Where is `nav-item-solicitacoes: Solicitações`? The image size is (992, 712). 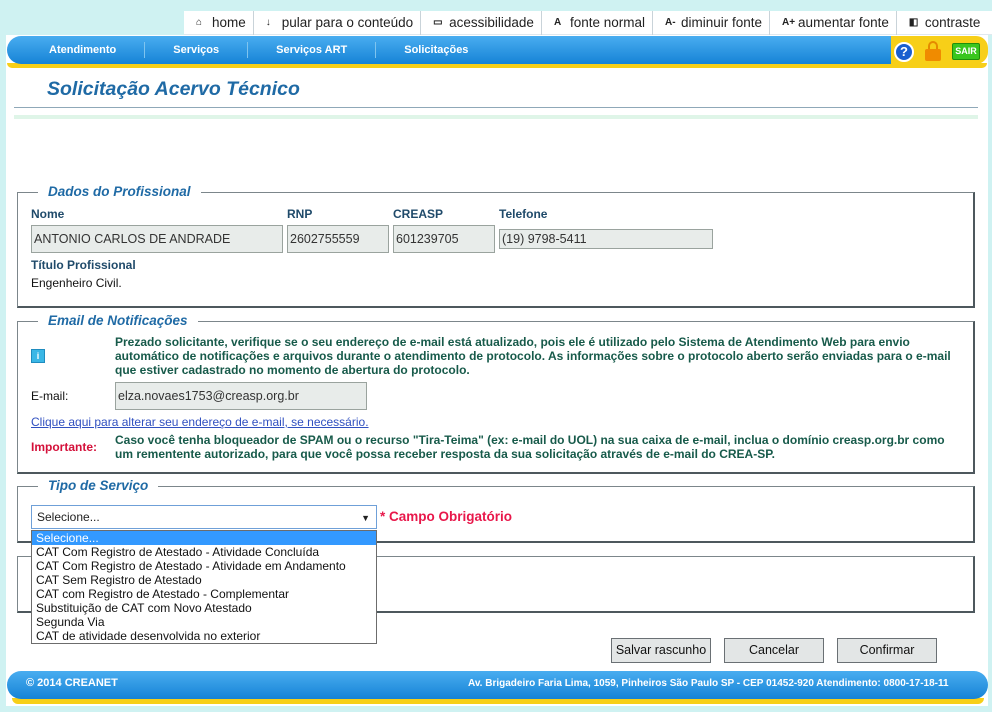
nav-item-solicitacoes: Solicitações is located at coordinates (436, 50).